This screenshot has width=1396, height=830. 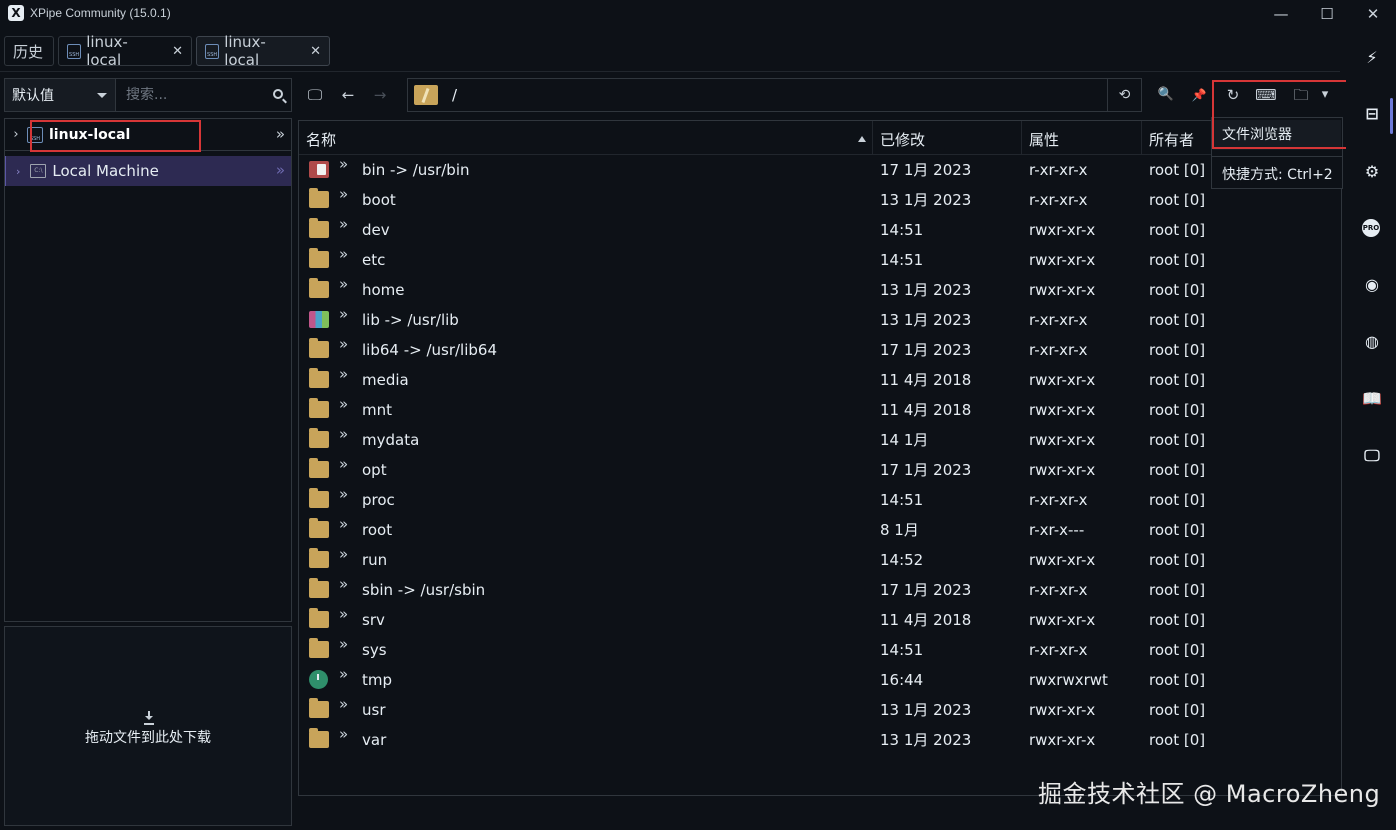 What do you see at coordinates (820, 740) in the screenshot?
I see `table-row: » var 13 1月 2023 rwxr-xr-x root [0]` at bounding box center [820, 740].